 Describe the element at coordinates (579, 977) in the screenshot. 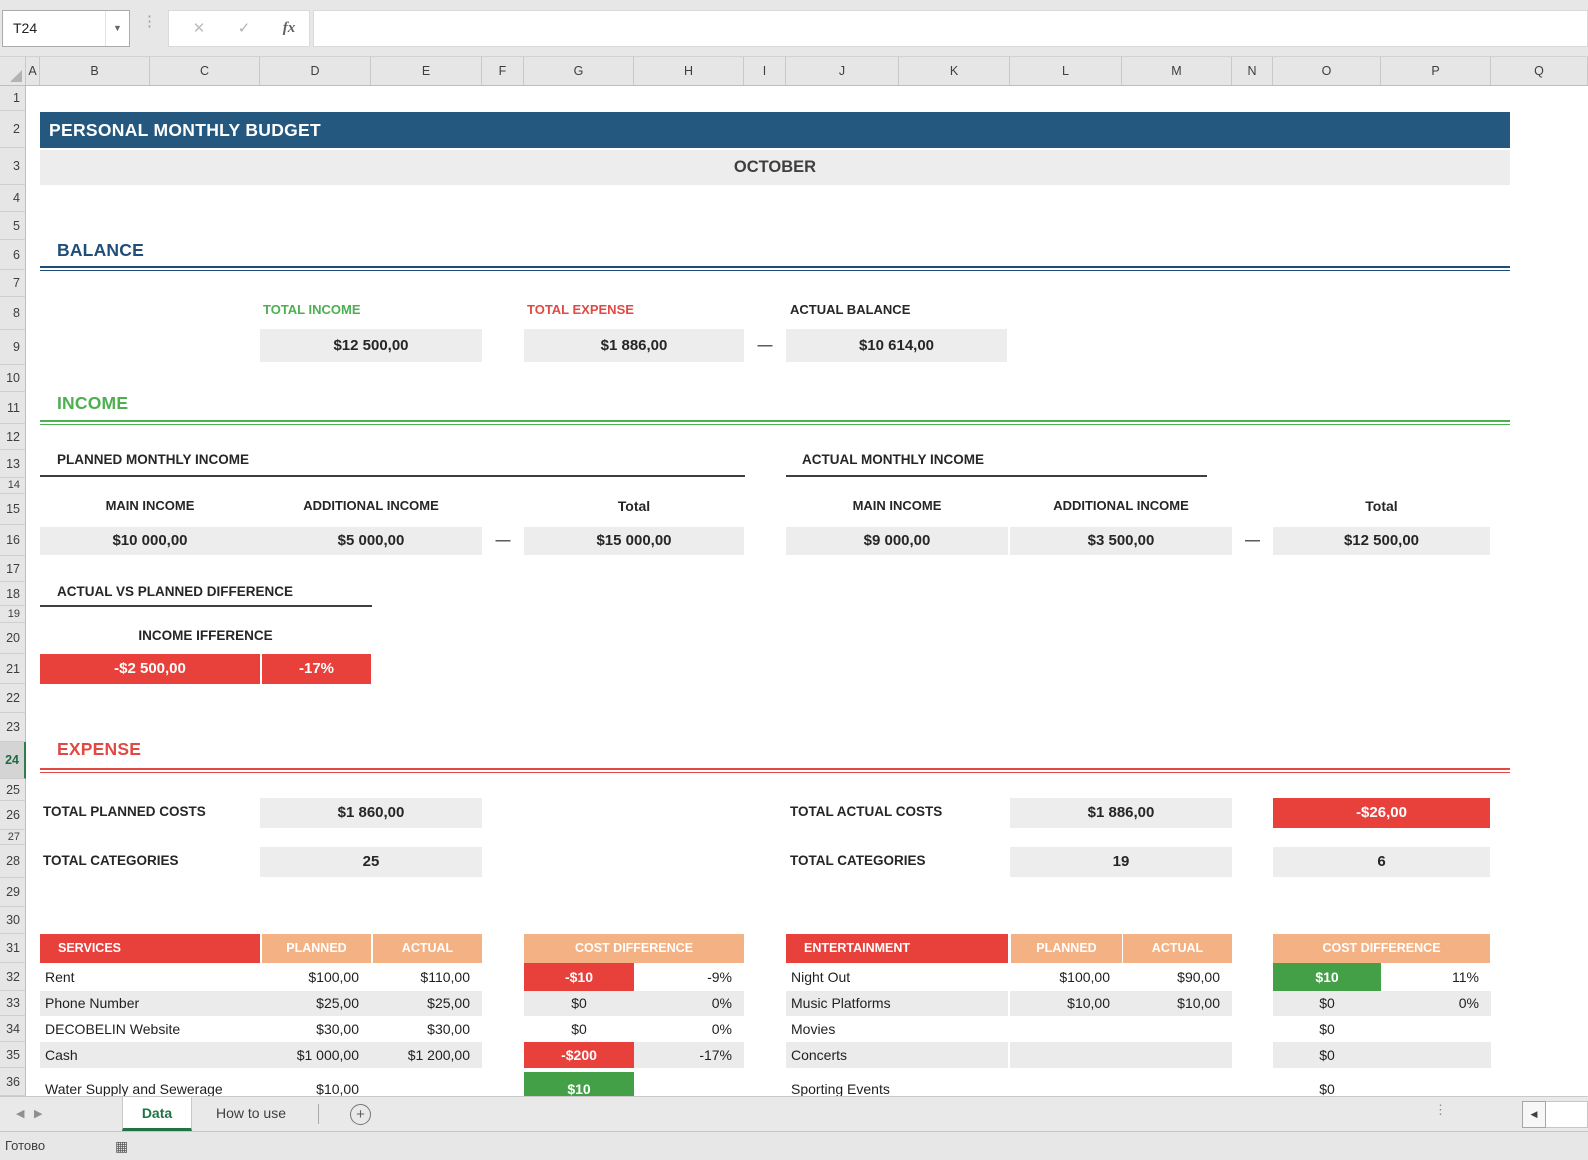

I see `table-cell: -$10` at that location.